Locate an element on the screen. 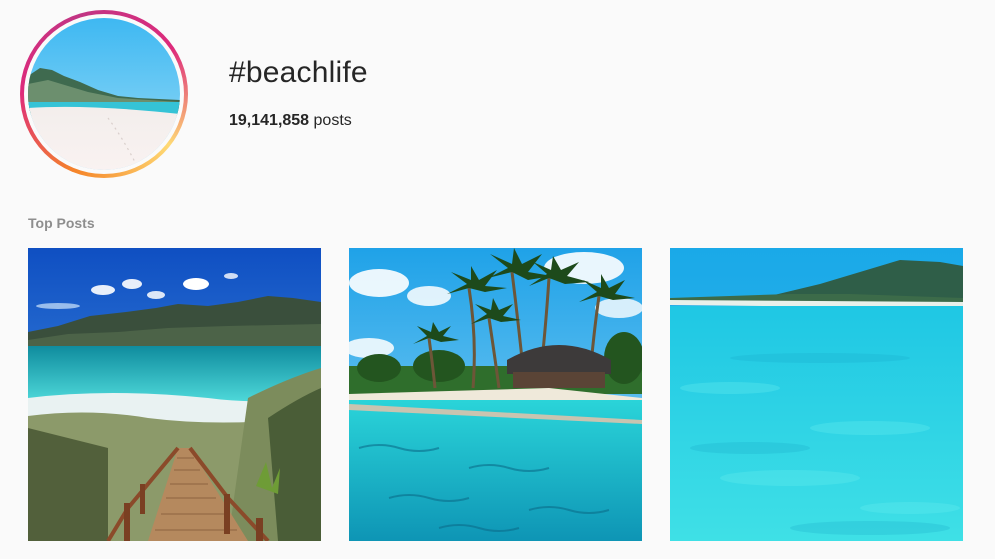  hashtag-title: #beachlife is located at coordinates (298, 72).